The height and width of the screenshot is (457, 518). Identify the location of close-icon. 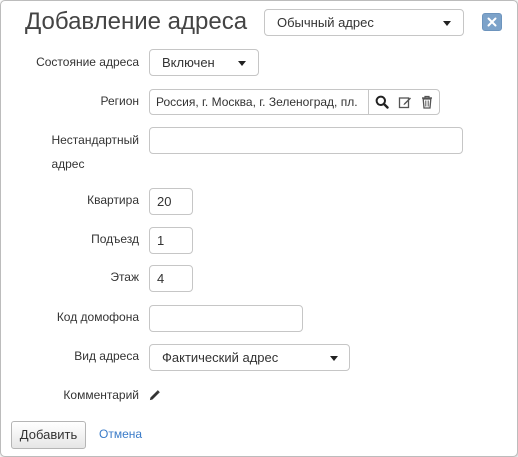
(492, 22).